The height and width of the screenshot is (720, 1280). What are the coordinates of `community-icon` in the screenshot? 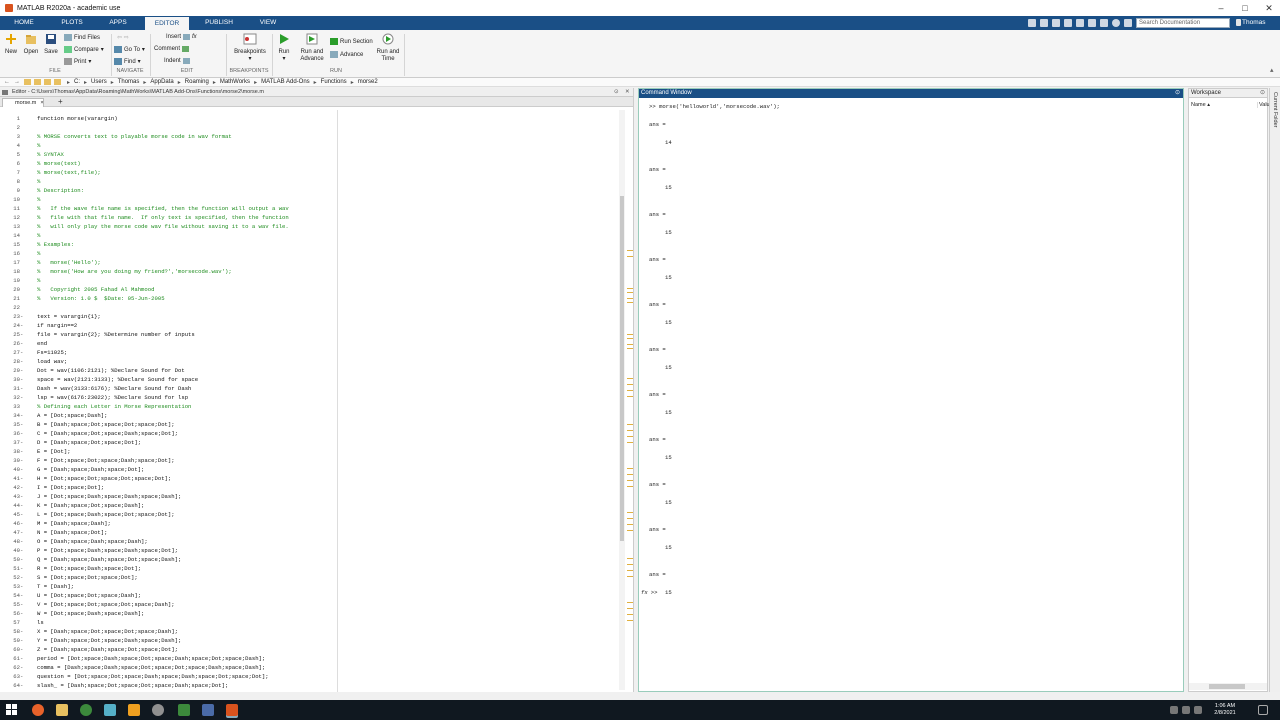 It's located at (1128, 23).